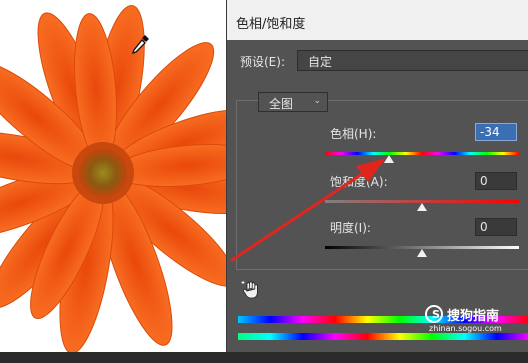 This screenshot has height=363, width=528. I want to click on dialog-title: 色相/饱和度, so click(377, 20).